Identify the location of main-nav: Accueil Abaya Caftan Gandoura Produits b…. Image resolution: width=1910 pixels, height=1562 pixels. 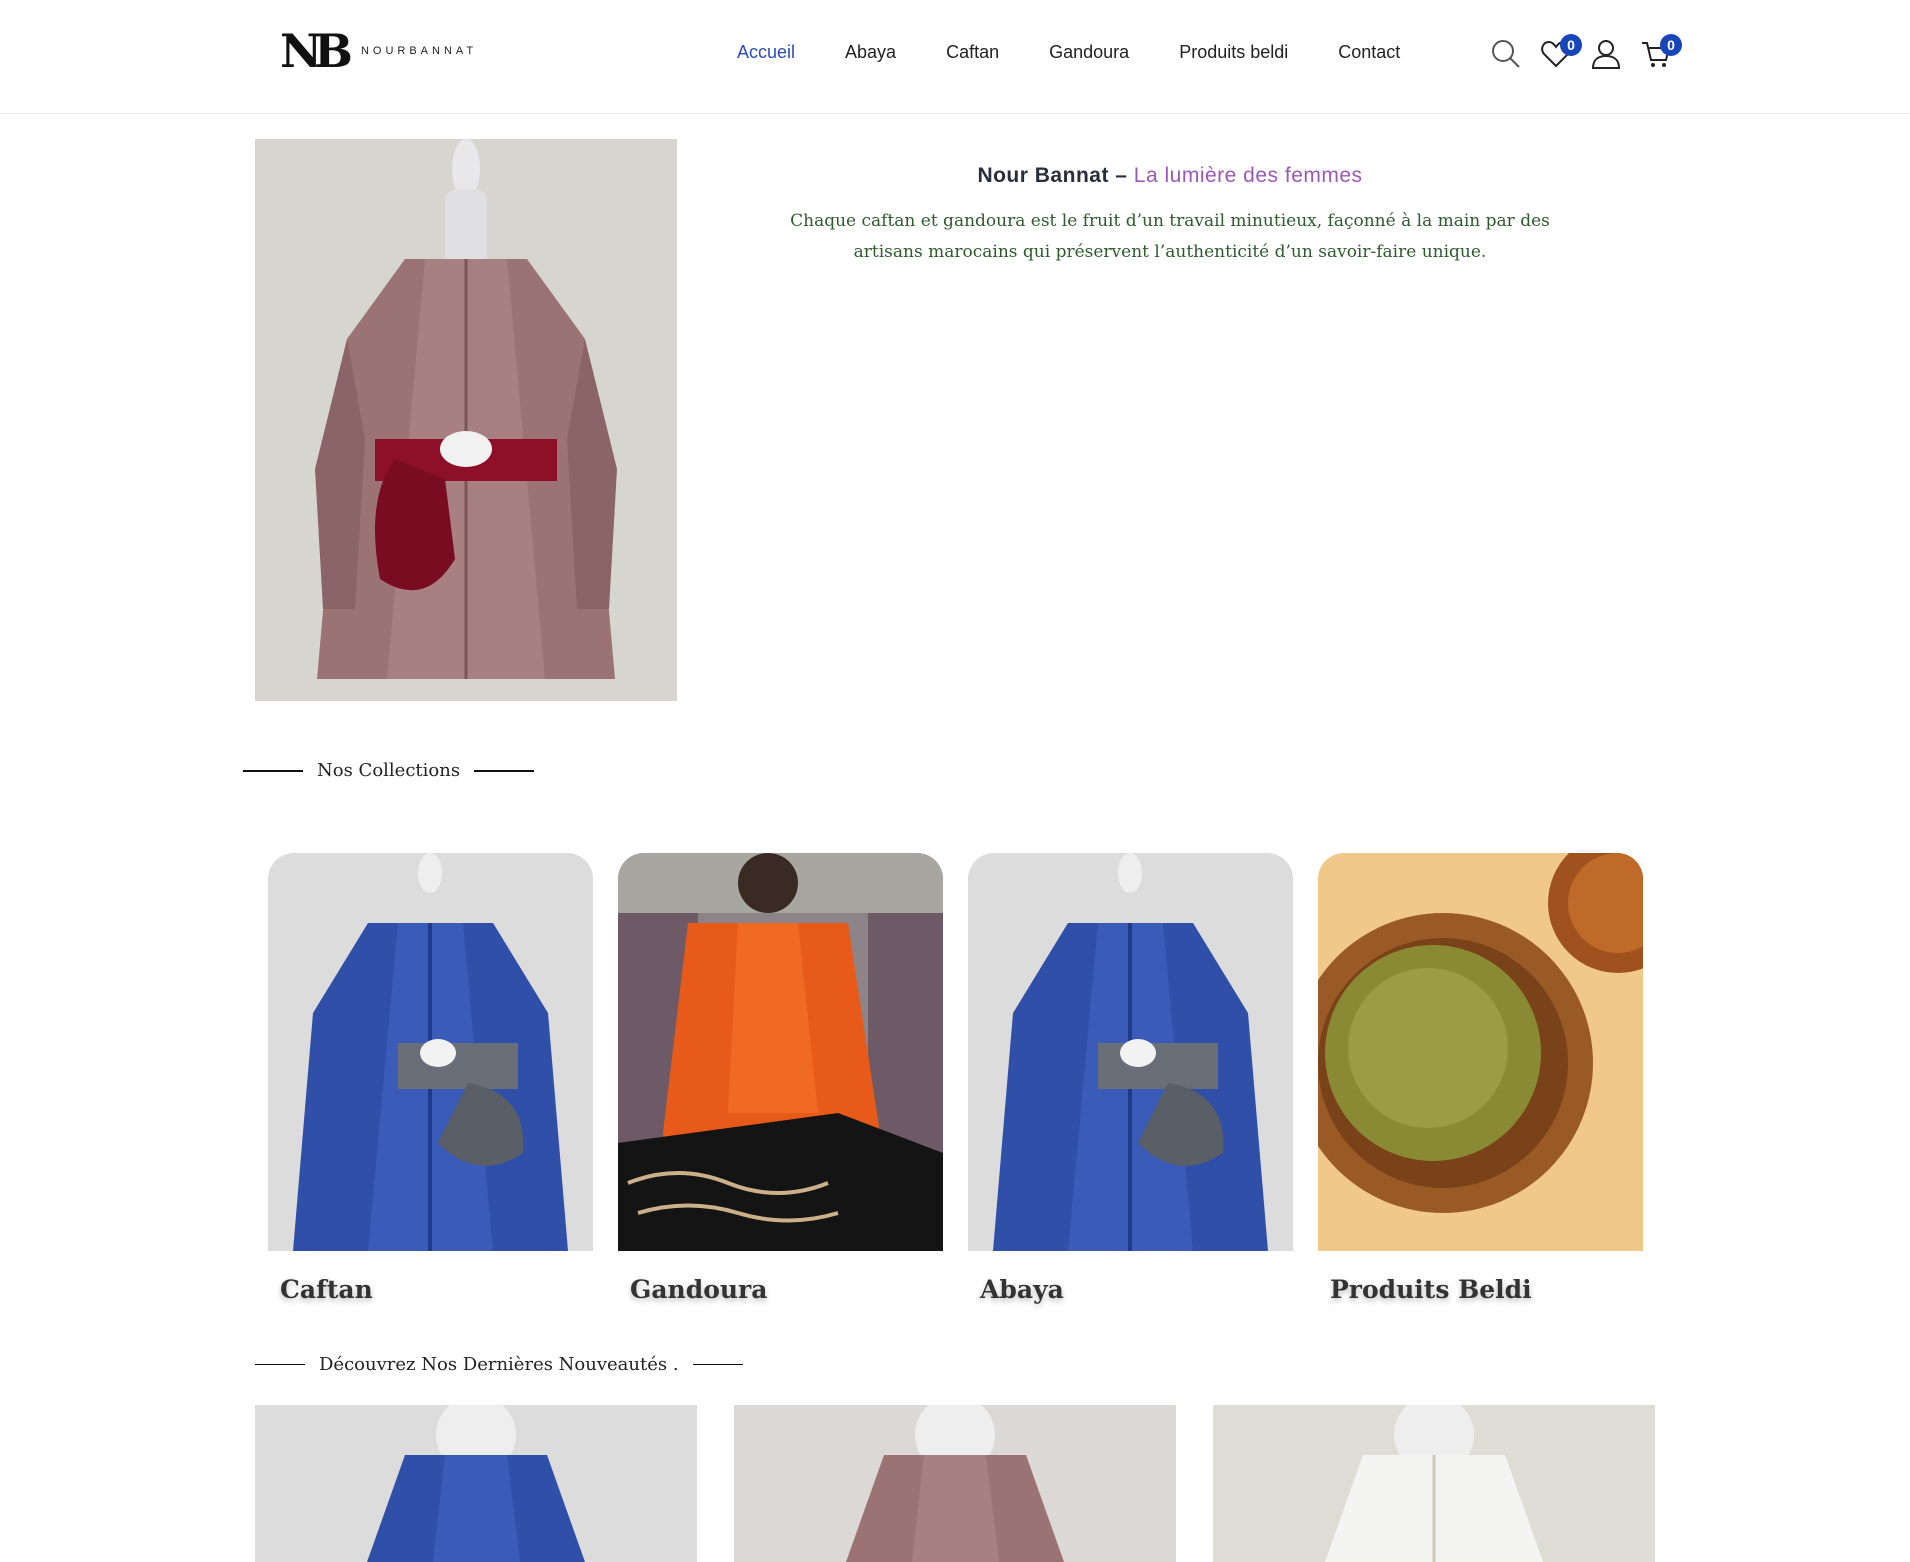
(1093, 52).